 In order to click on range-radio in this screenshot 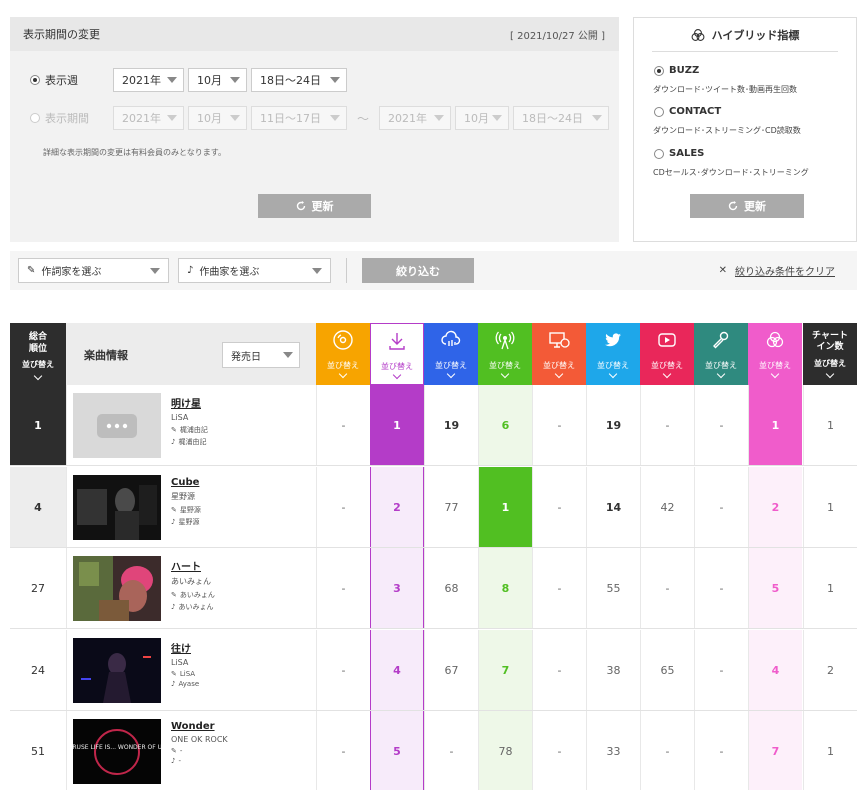, I will do `click(35, 118)`.